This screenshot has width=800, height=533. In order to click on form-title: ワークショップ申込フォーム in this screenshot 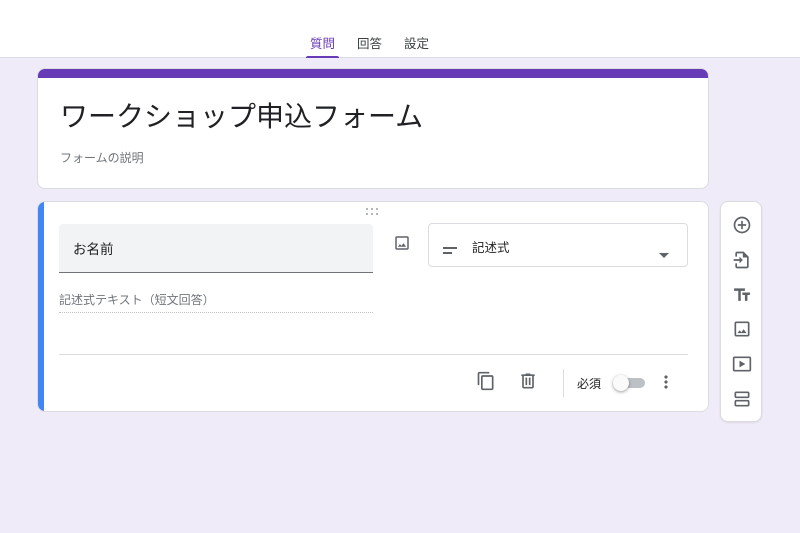, I will do `click(241, 115)`.